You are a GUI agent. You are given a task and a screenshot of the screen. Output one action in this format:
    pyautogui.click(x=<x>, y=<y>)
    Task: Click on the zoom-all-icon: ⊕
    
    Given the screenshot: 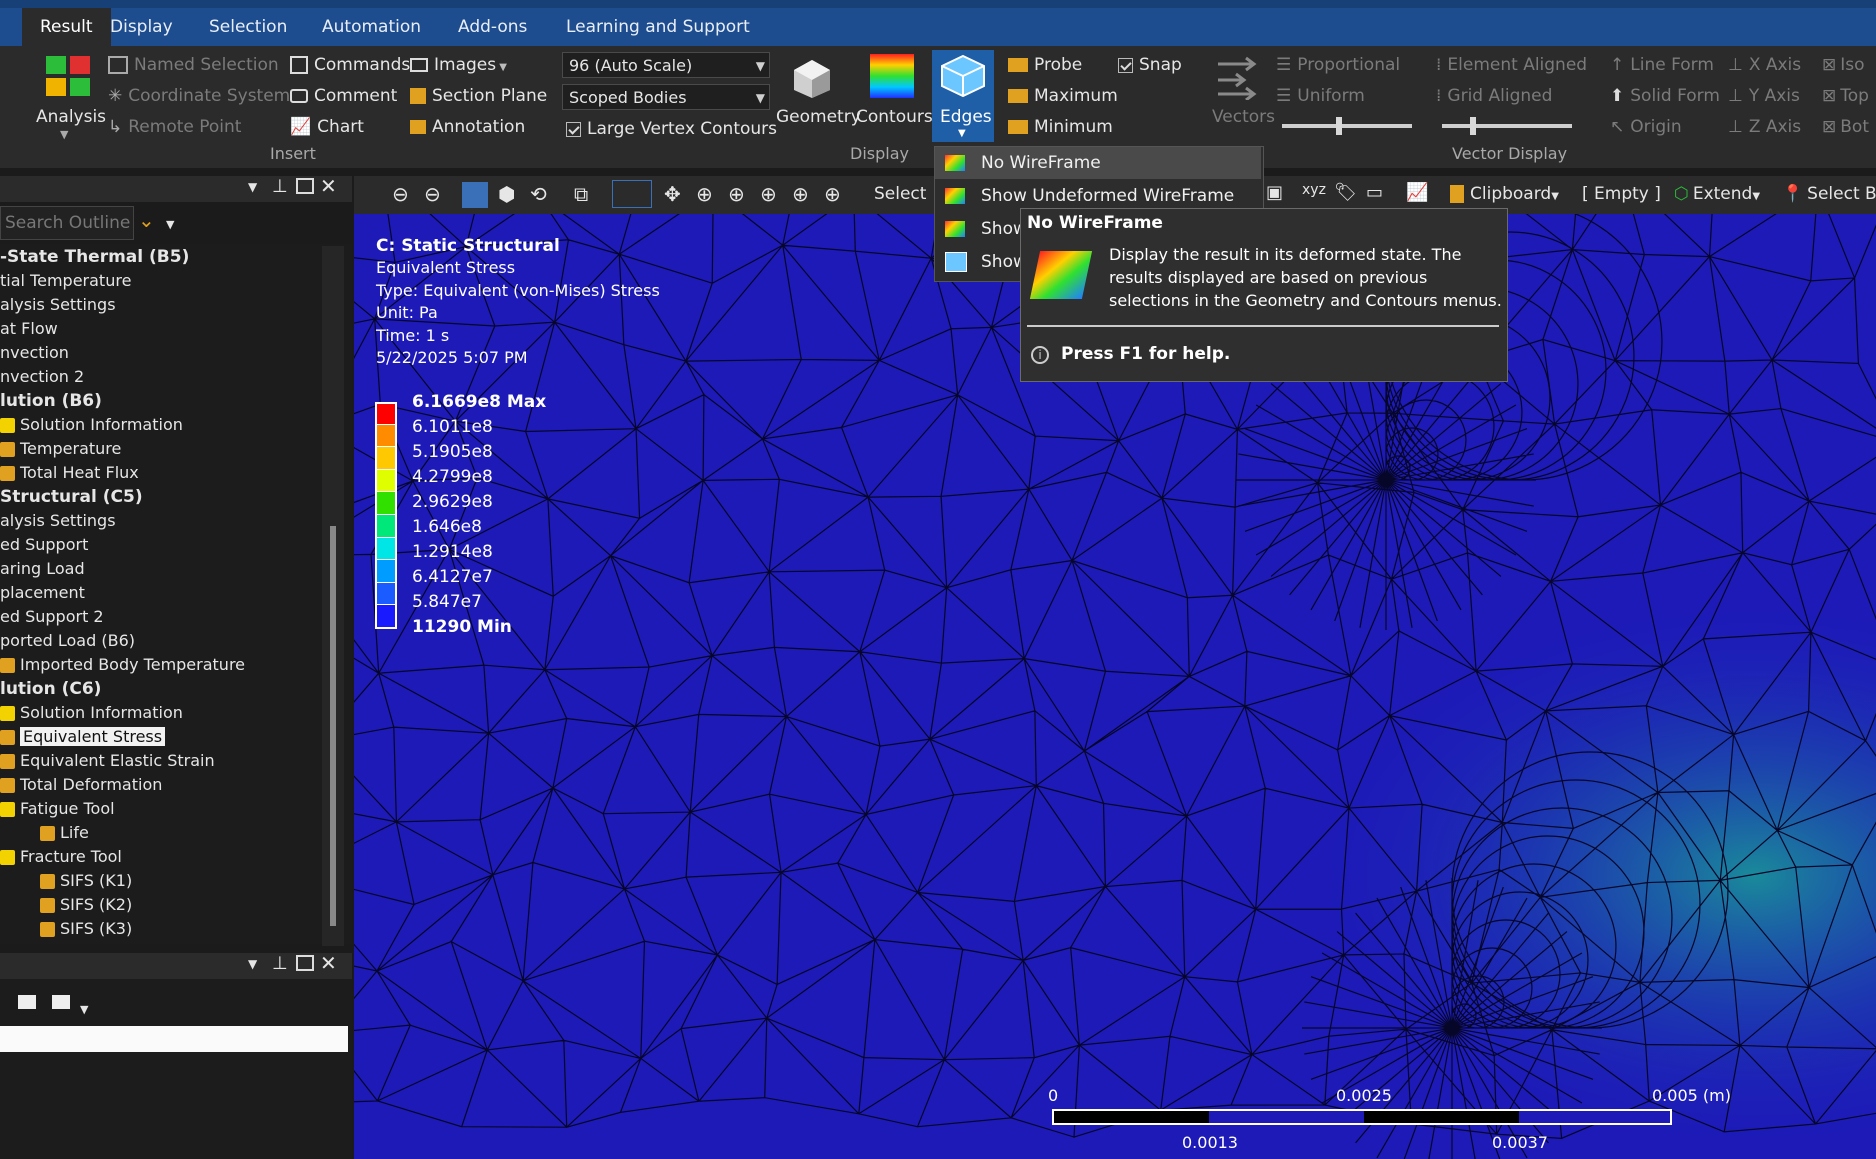 What is the action you would take?
    pyautogui.click(x=800, y=194)
    